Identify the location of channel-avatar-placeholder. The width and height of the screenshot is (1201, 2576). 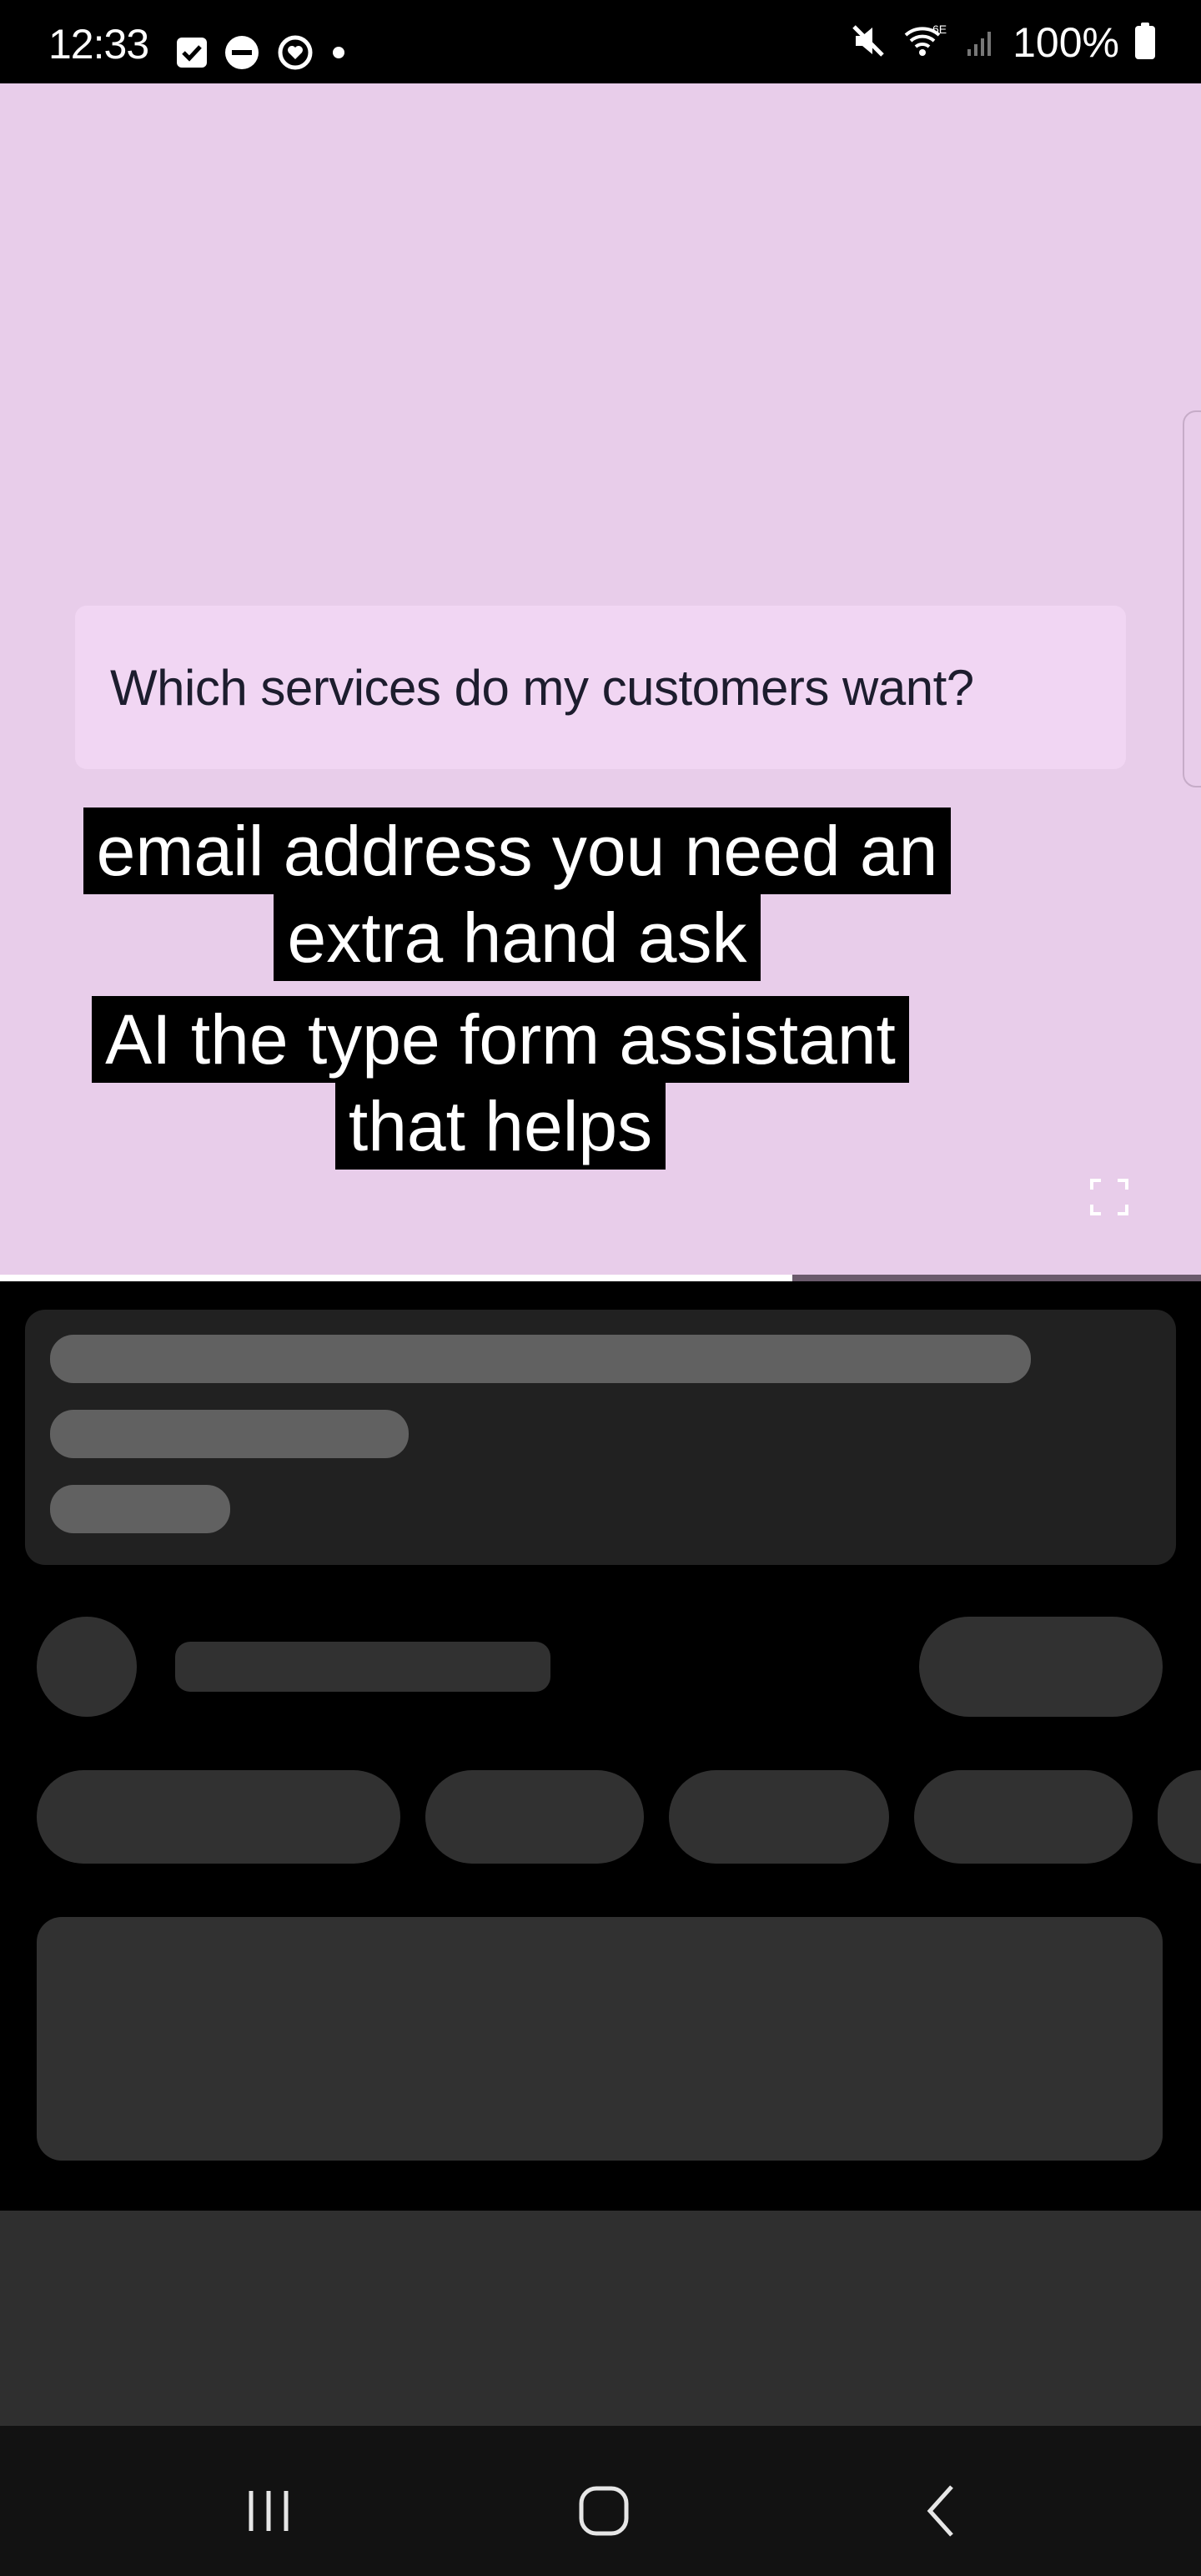
(87, 1667).